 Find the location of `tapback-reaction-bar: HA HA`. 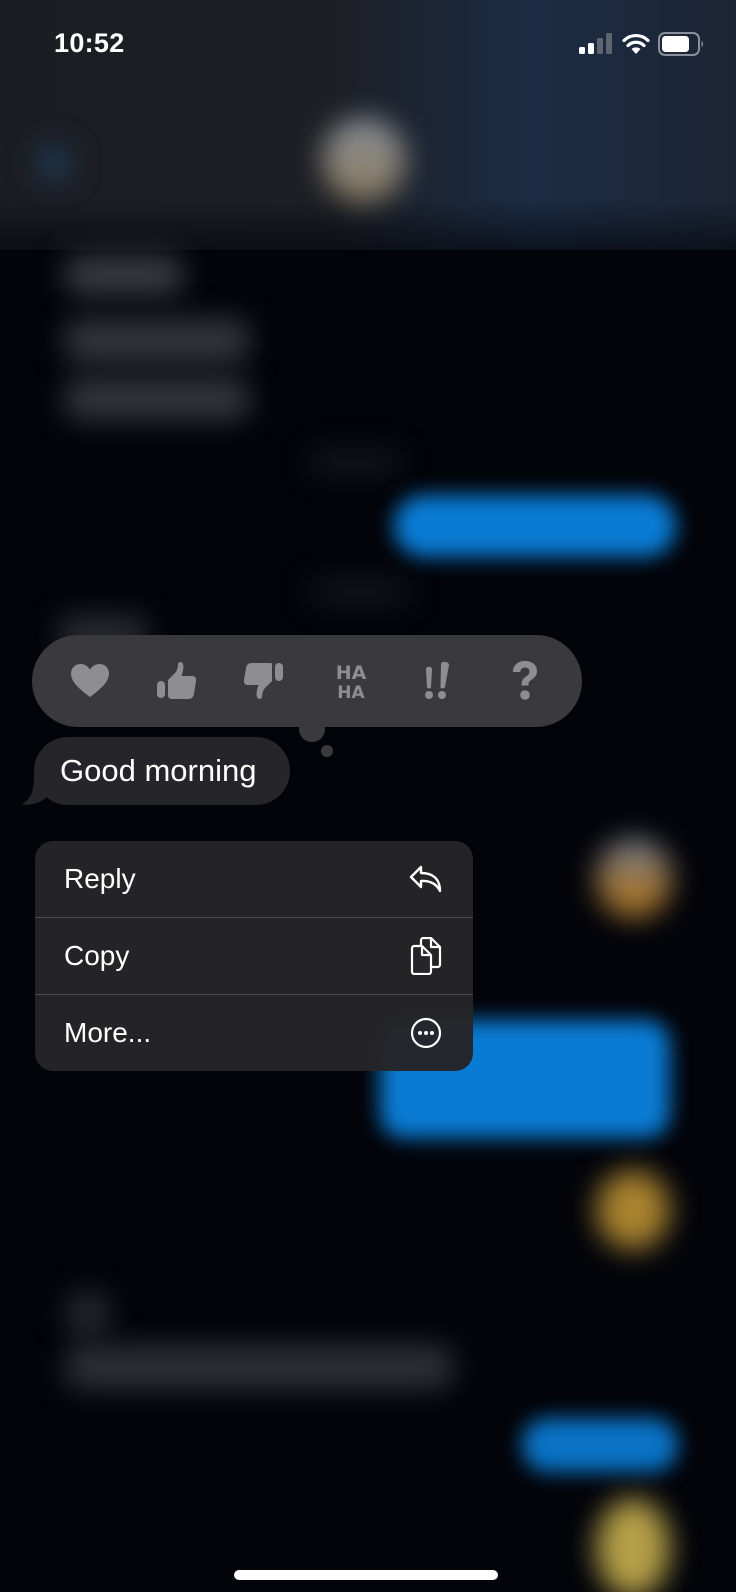

tapback-reaction-bar: HA HA is located at coordinates (307, 681).